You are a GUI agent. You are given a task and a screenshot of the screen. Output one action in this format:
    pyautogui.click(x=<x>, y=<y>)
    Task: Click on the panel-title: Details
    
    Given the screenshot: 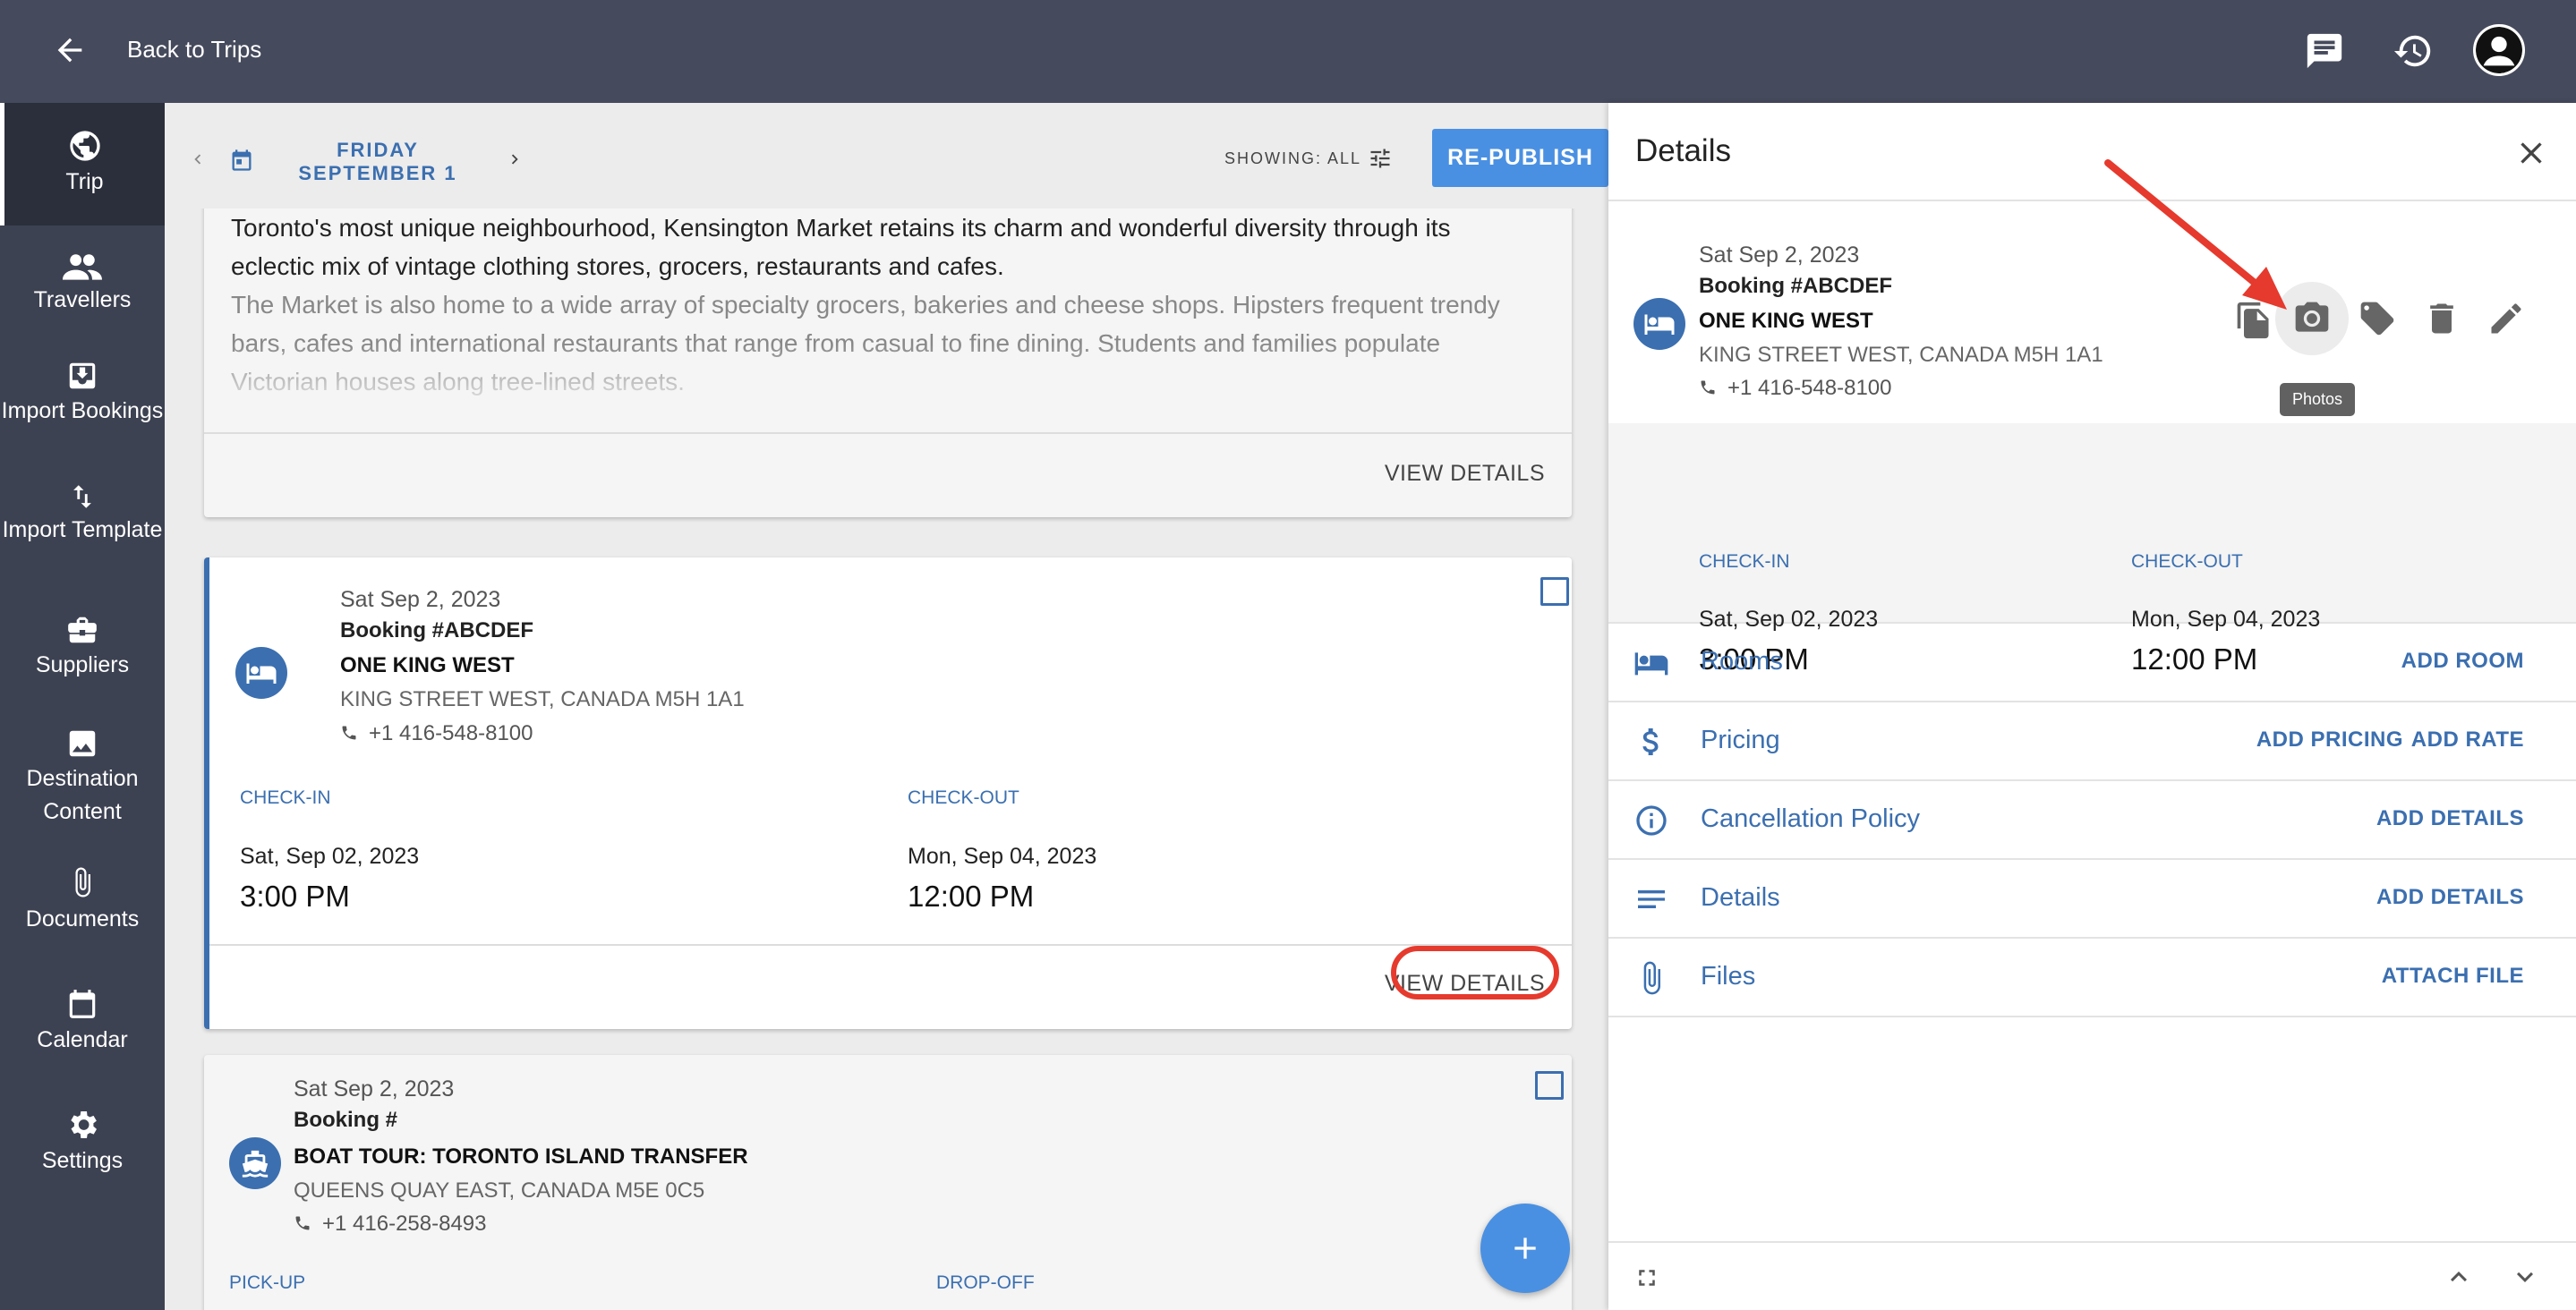 What is the action you would take?
    pyautogui.click(x=1683, y=150)
    